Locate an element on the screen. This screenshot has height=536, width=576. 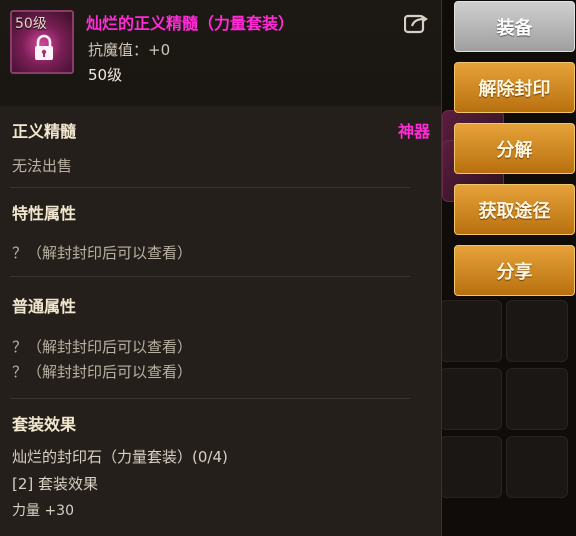
set-effect-title: 套装效果 is located at coordinates (44, 424).